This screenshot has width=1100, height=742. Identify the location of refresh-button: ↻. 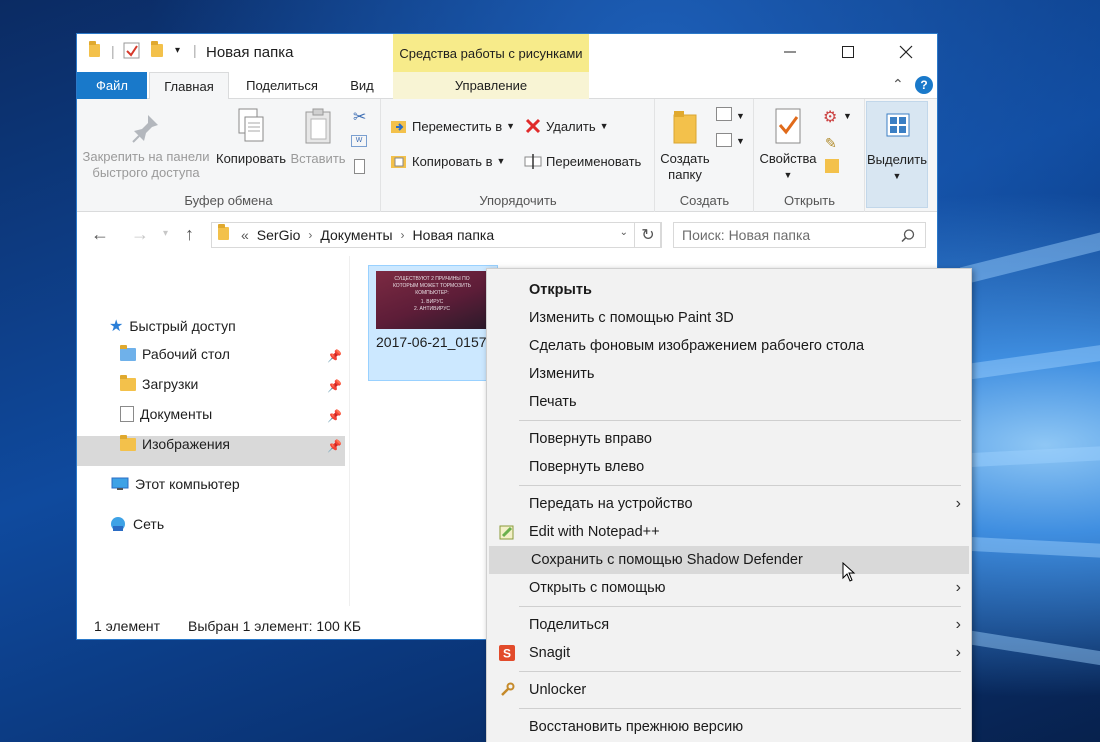
(648, 235).